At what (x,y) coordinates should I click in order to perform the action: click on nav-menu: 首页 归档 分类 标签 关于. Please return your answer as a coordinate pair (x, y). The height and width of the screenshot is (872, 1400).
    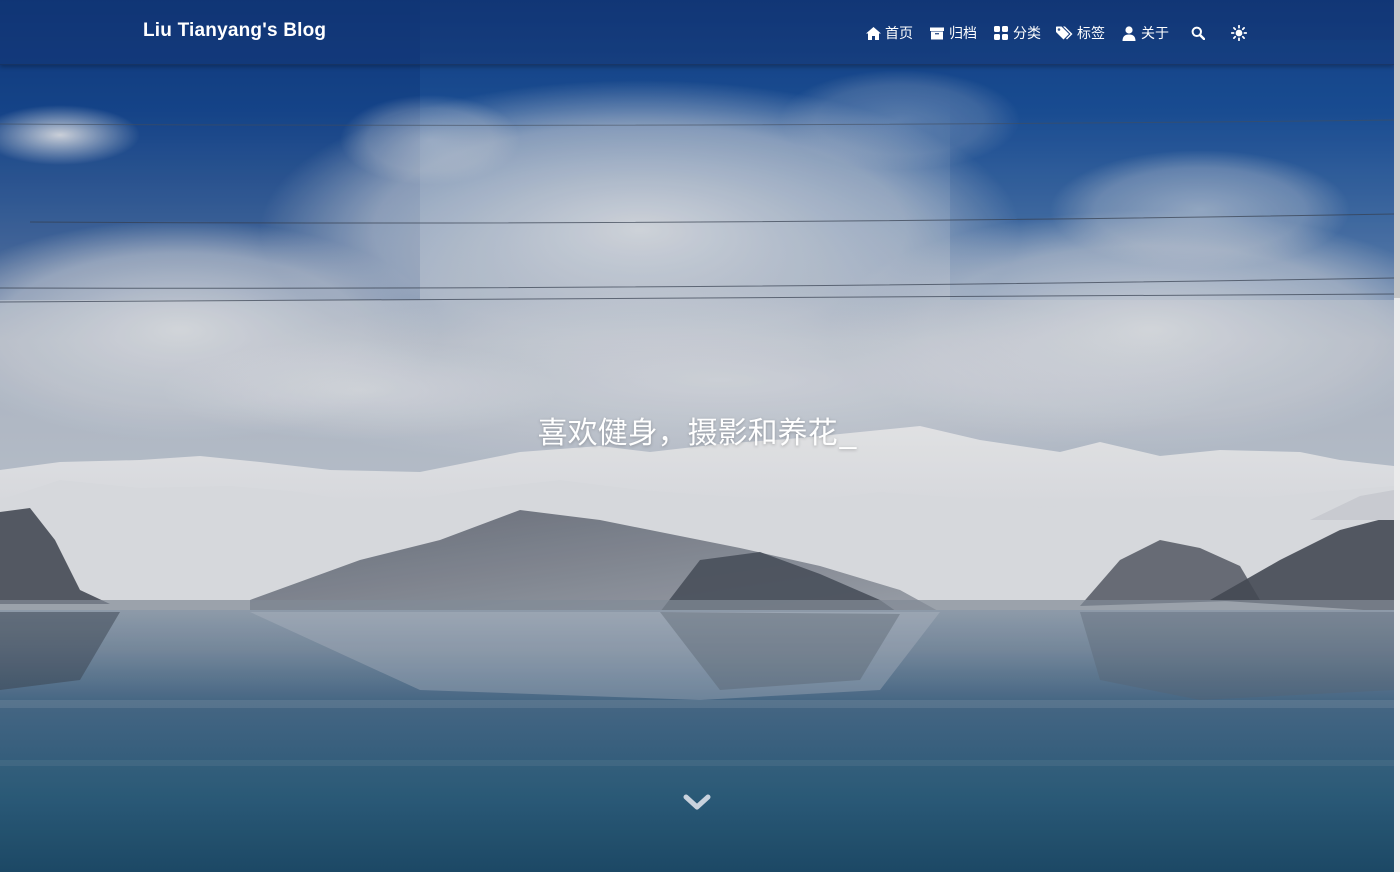
    Looking at the image, I should click on (1057, 33).